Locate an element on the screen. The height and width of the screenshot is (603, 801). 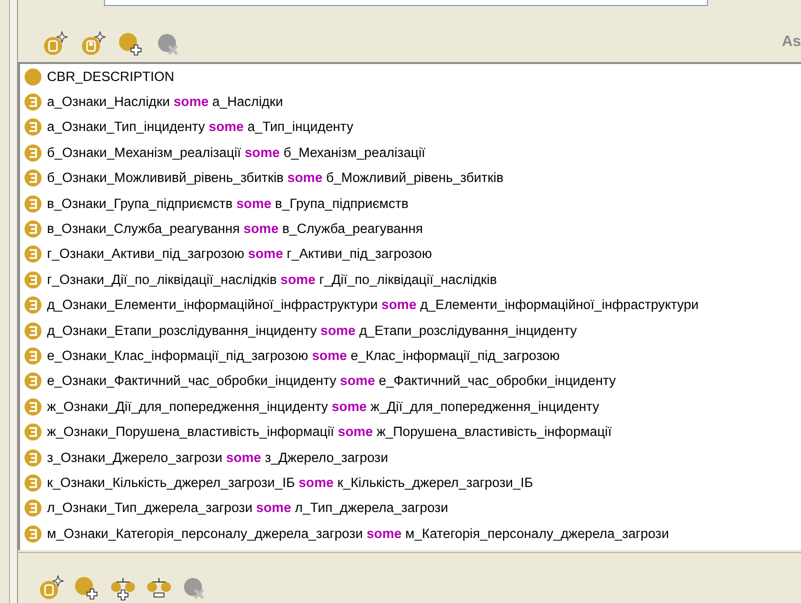
list-item: е_Ознаки_Клас_інформації_під_загрозою some е_Клас_інформації_під_загрозою is located at coordinates (410, 356).